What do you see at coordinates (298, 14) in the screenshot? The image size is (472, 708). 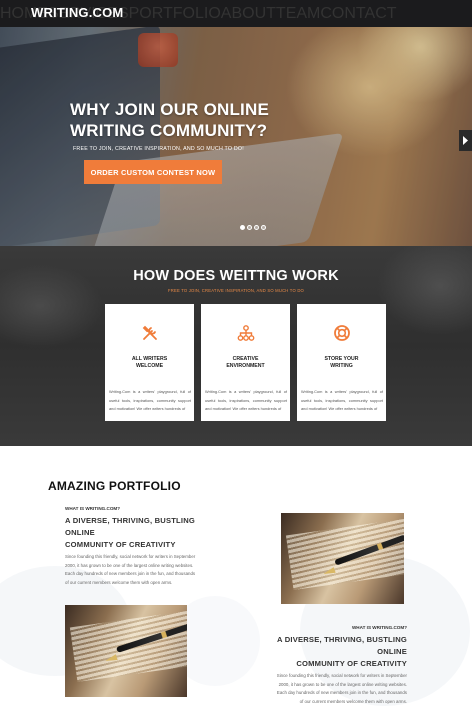 I see `nav-team: TEAM` at bounding box center [298, 14].